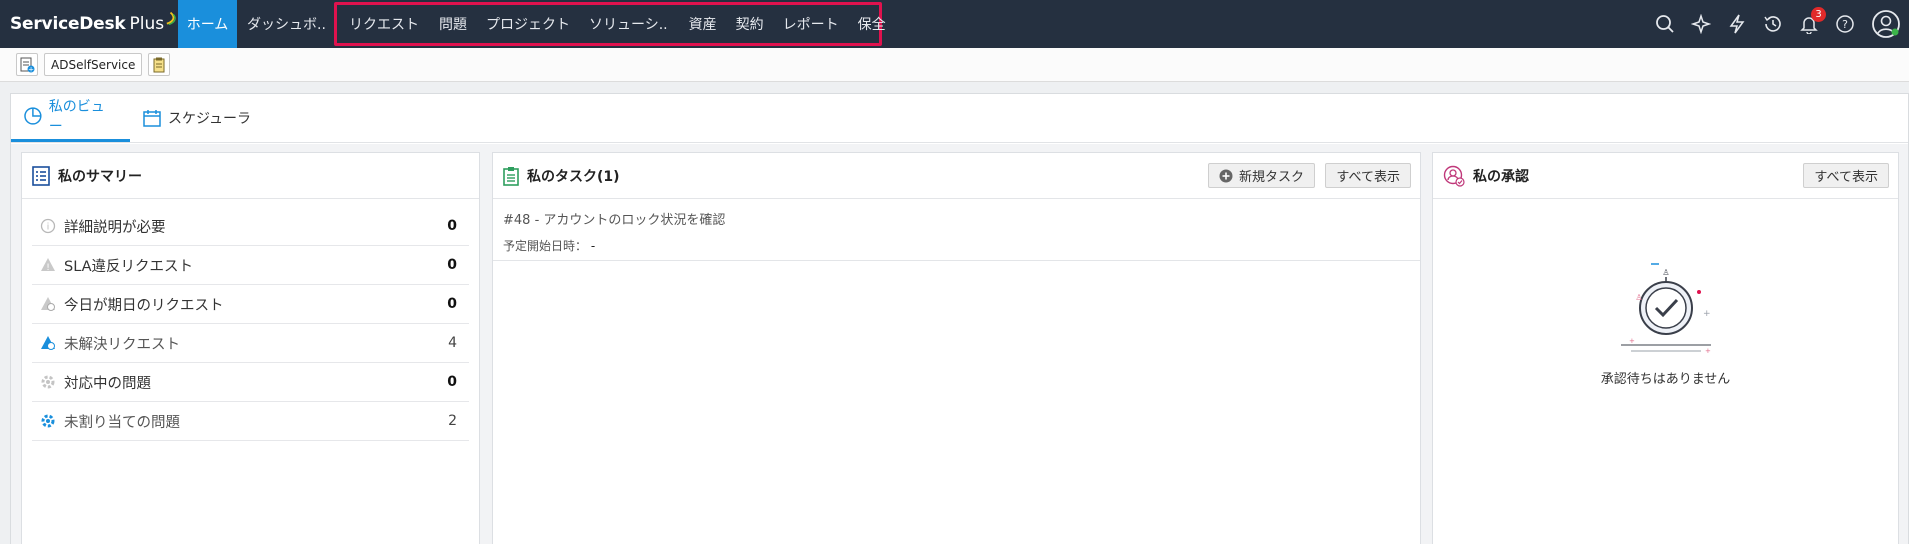 The height and width of the screenshot is (544, 1909). I want to click on new-task-button: 新規タスク, so click(1261, 175).